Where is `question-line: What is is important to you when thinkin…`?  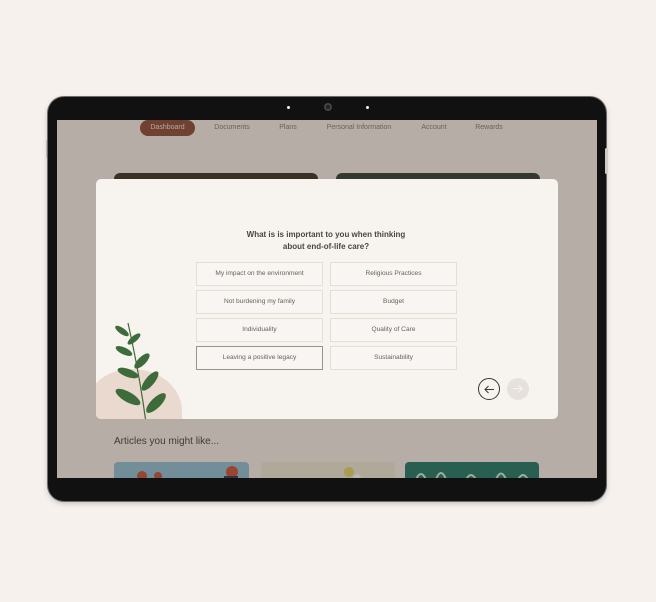 question-line: What is is important to you when thinkin… is located at coordinates (326, 234).